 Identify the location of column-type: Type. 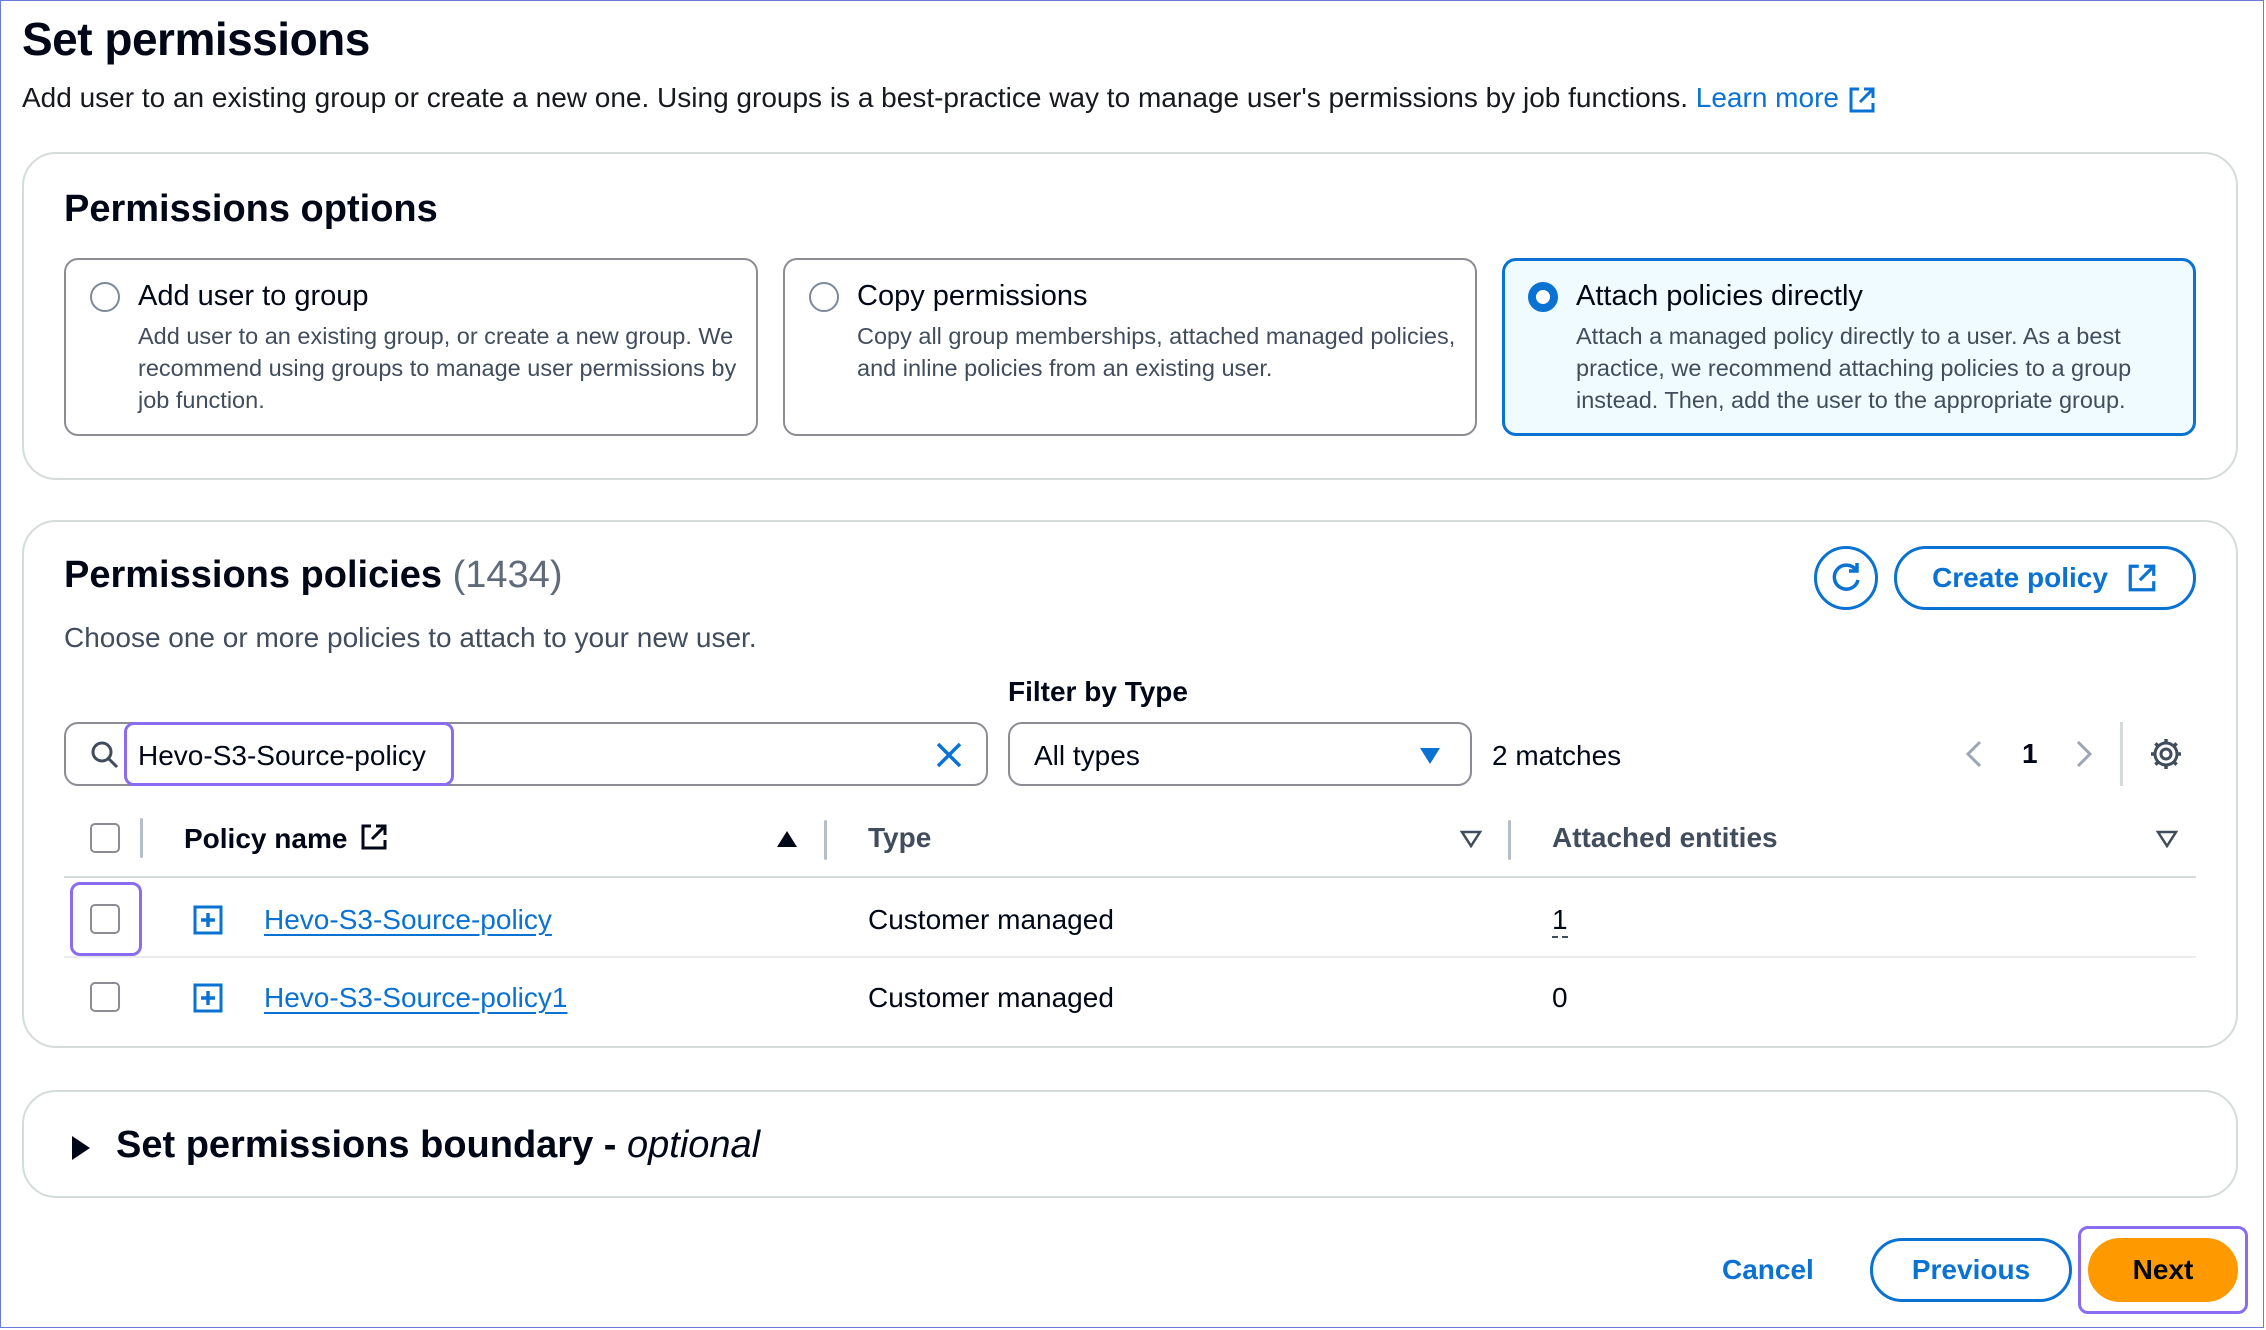
(899, 838).